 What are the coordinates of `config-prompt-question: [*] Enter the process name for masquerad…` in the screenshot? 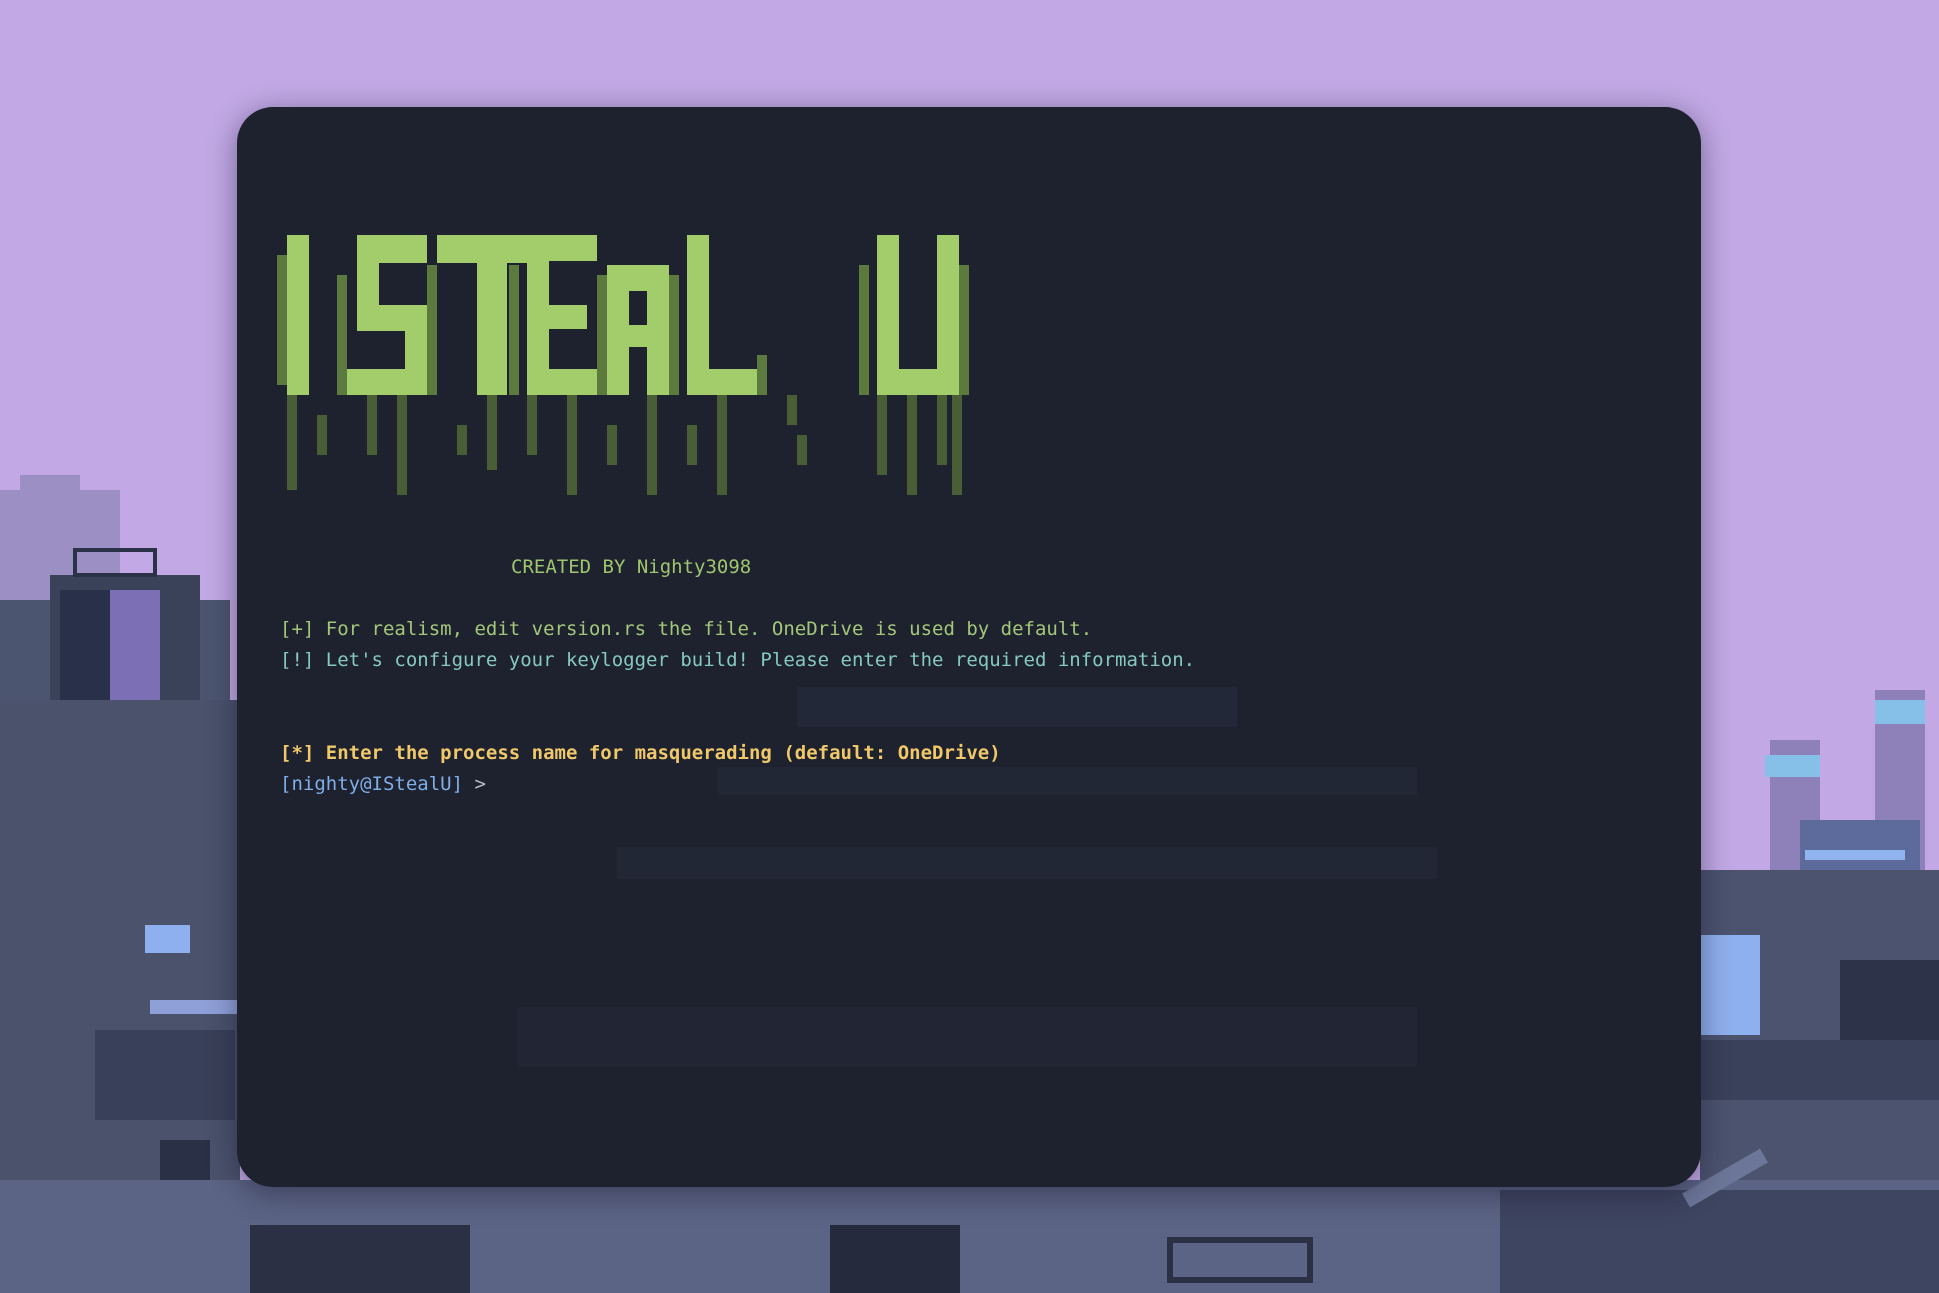 It's located at (640, 753).